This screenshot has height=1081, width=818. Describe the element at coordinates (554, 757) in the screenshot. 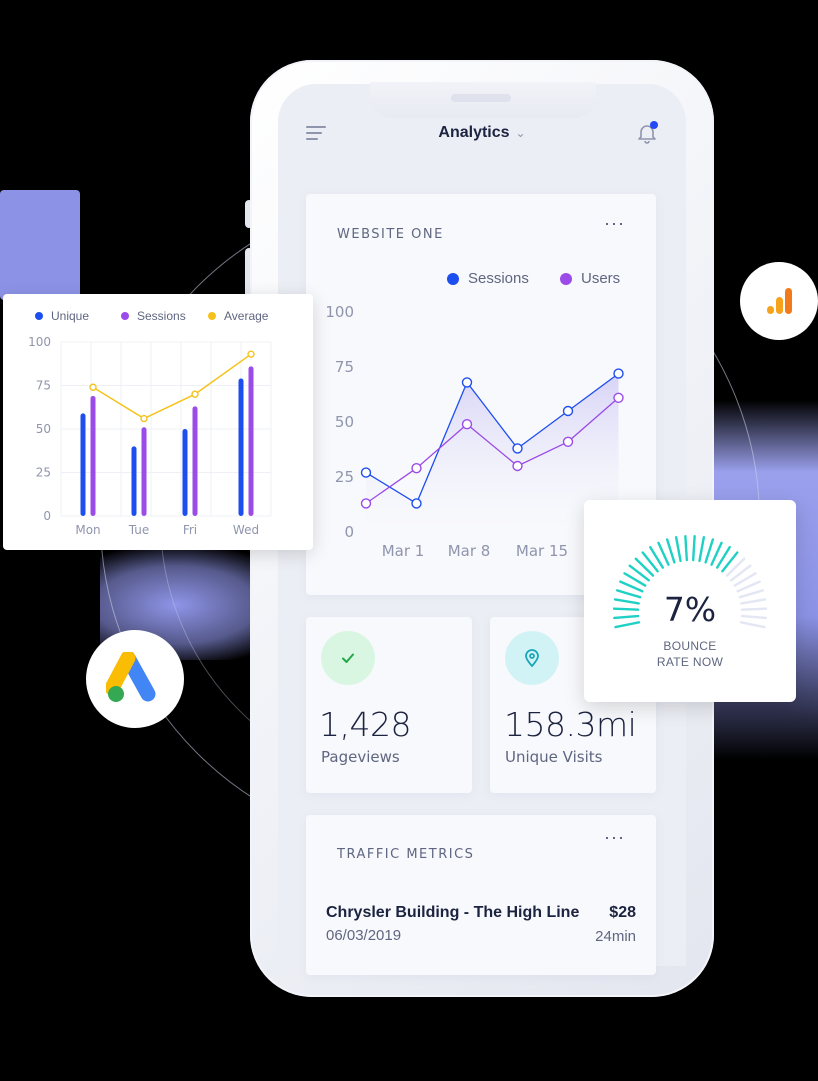

I see `unique-visits-label: Unique Visits` at that location.